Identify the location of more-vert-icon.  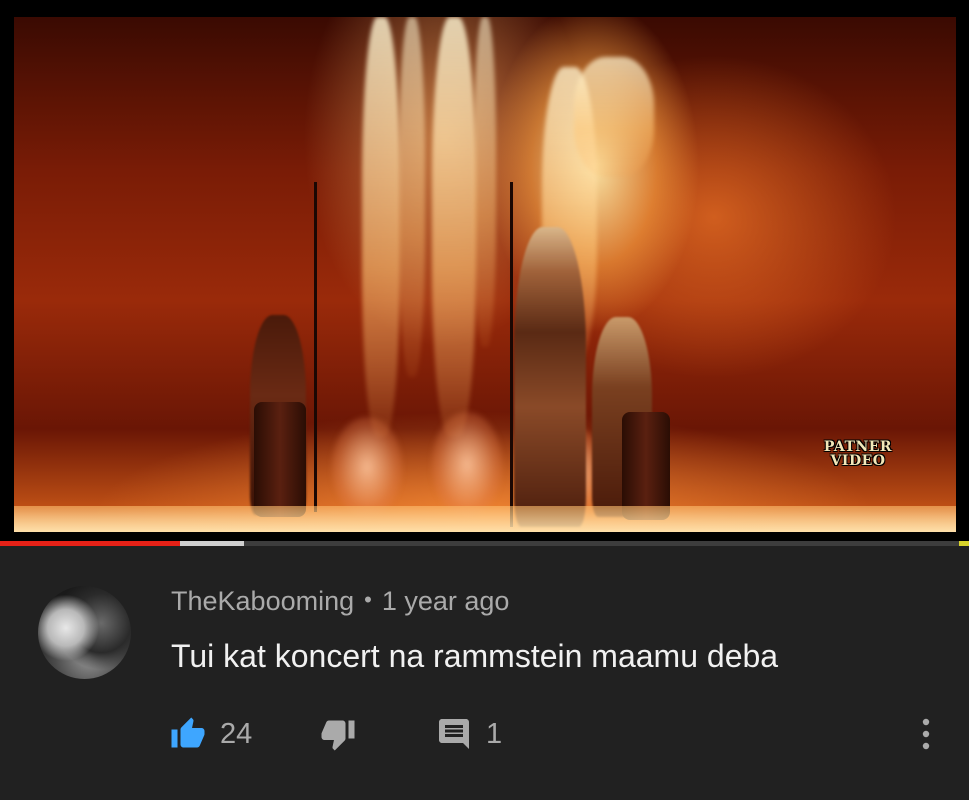
(926, 734).